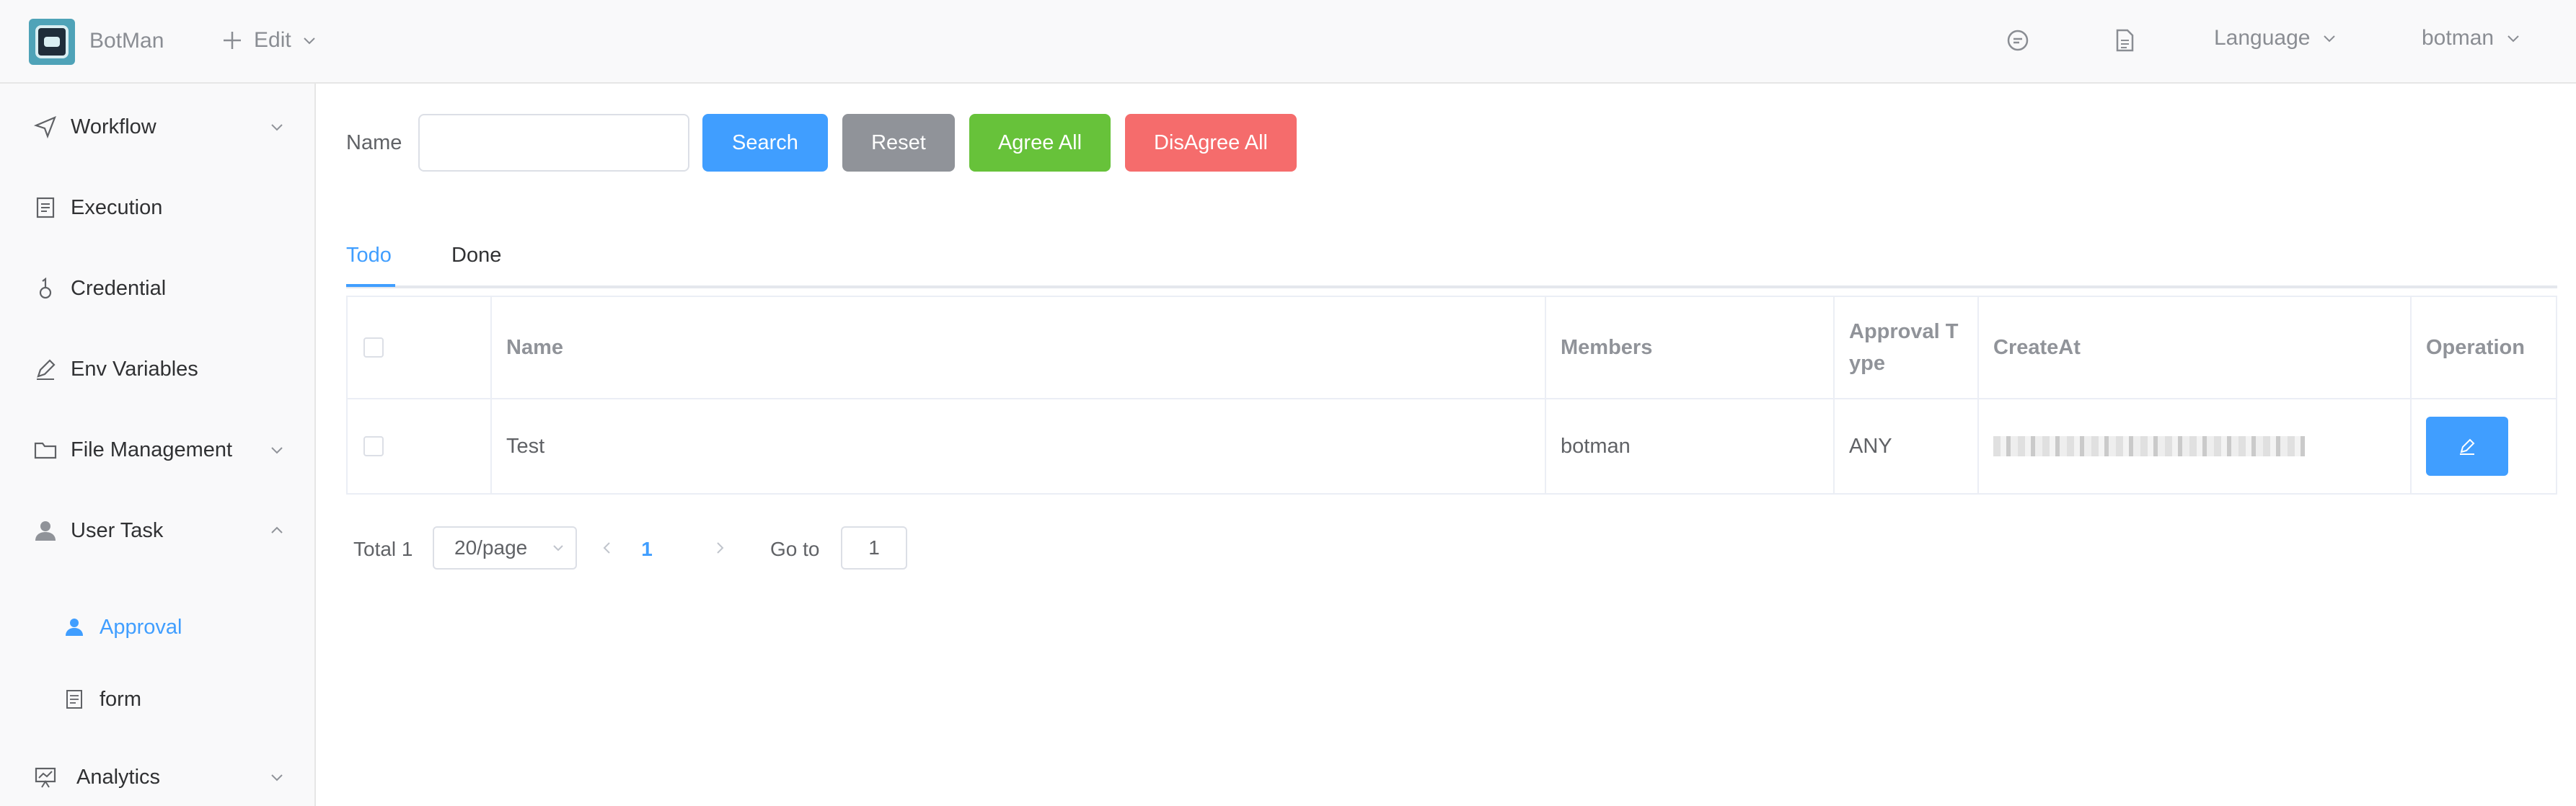  Describe the element at coordinates (113, 126) in the screenshot. I see `sidebar-item-label: Workflow` at that location.